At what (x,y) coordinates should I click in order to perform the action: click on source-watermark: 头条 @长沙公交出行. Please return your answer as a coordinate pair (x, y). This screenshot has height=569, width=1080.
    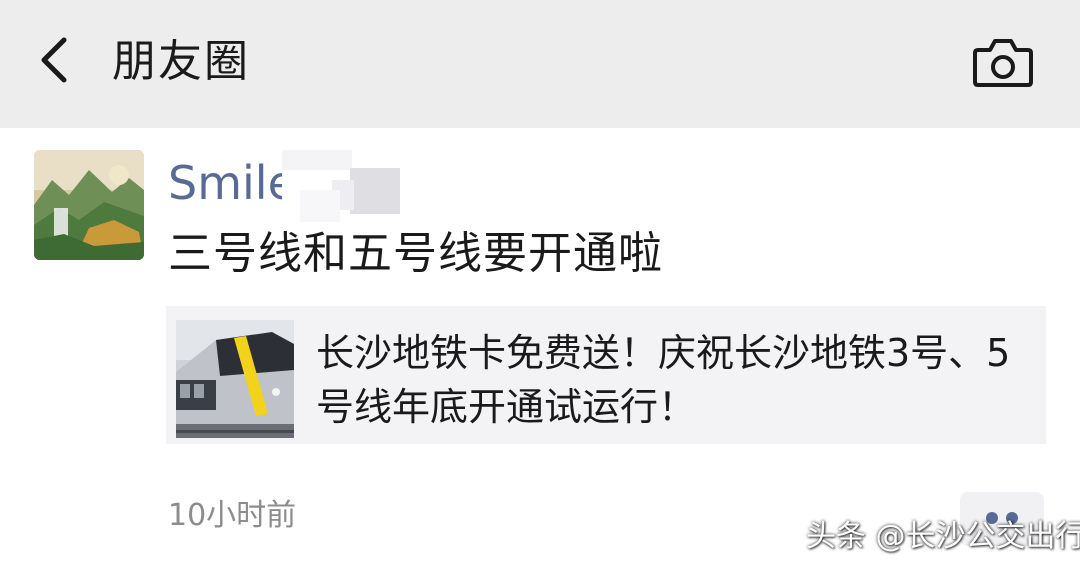
    Looking at the image, I should click on (943, 536).